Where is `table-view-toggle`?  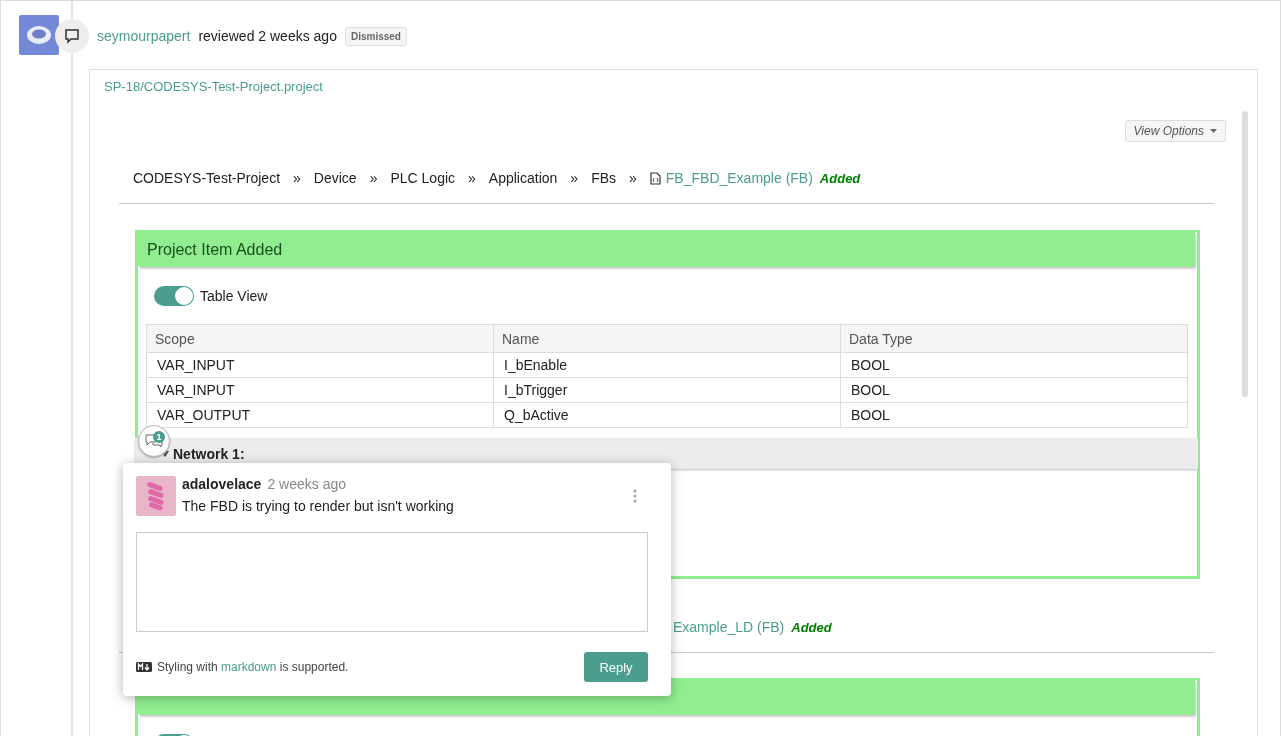 table-view-toggle is located at coordinates (174, 296).